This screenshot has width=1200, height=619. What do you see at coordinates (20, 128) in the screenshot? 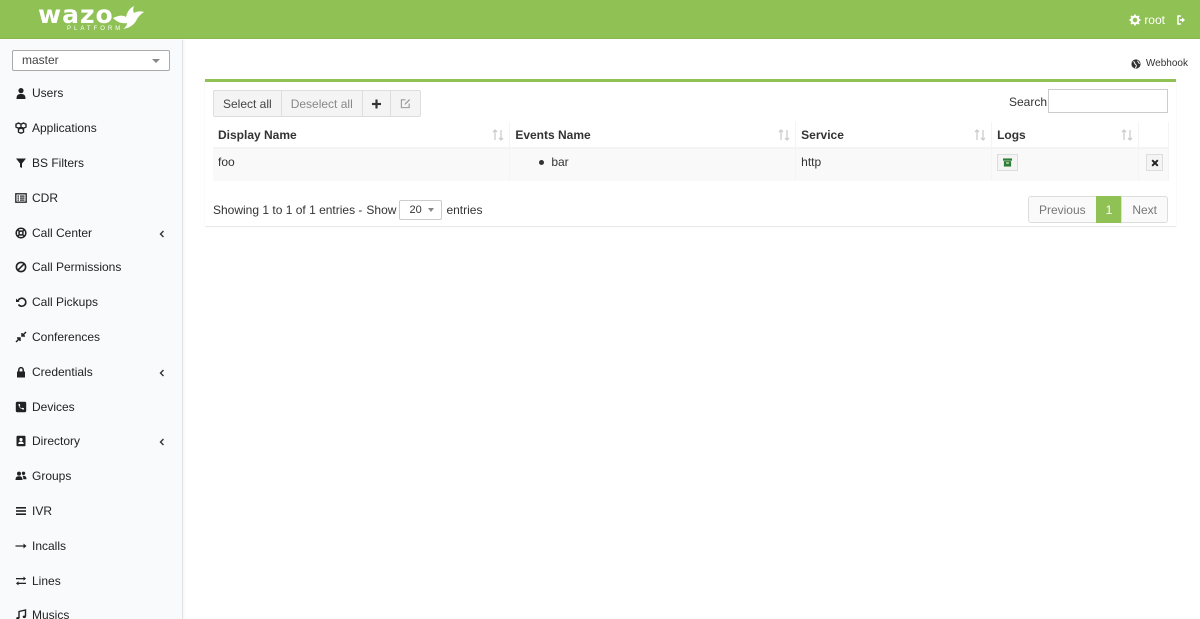
I see `cubes-icon` at bounding box center [20, 128].